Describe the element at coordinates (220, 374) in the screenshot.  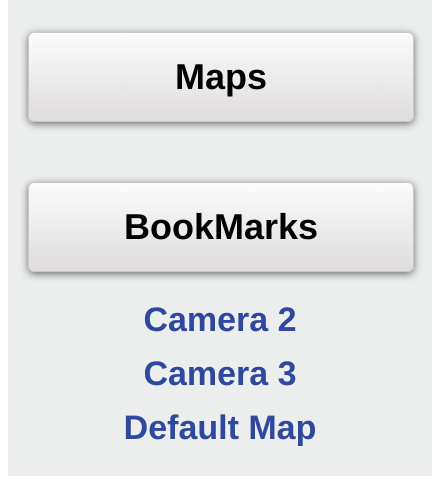
I see `map-link: Camera 3` at that location.